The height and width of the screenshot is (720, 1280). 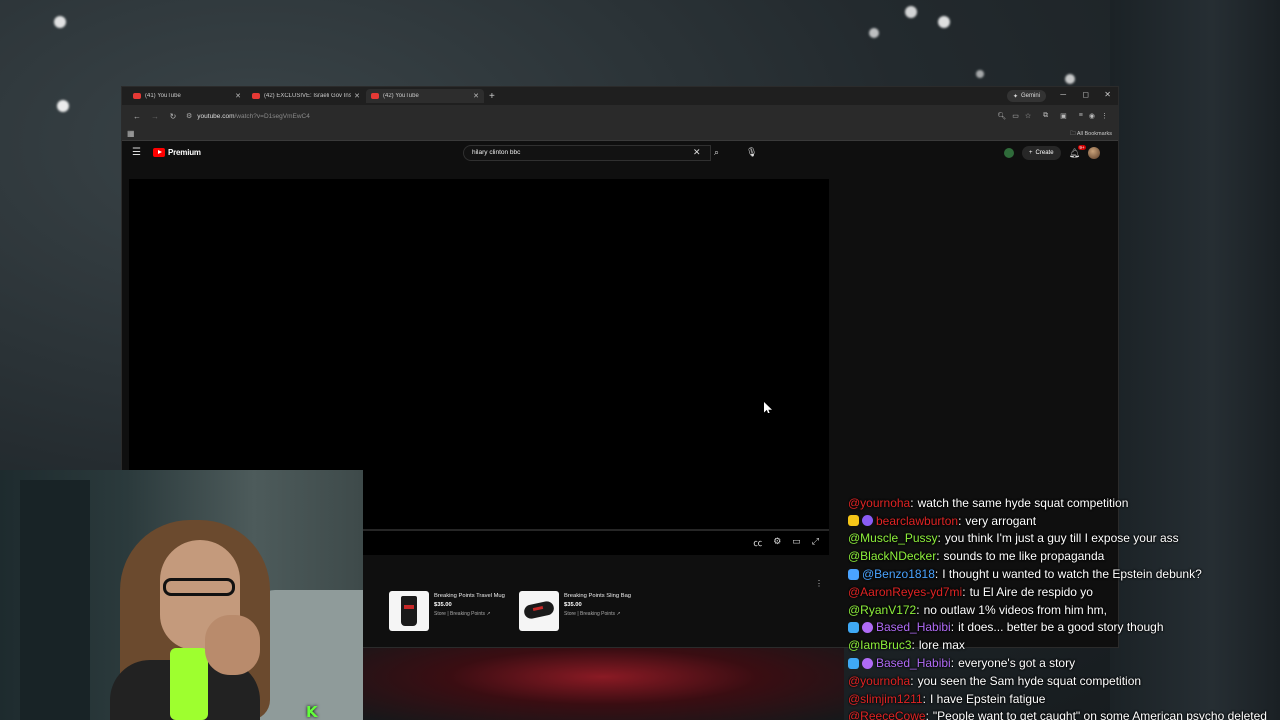 I want to click on apps-grid-icon: ▦, so click(x=131, y=133).